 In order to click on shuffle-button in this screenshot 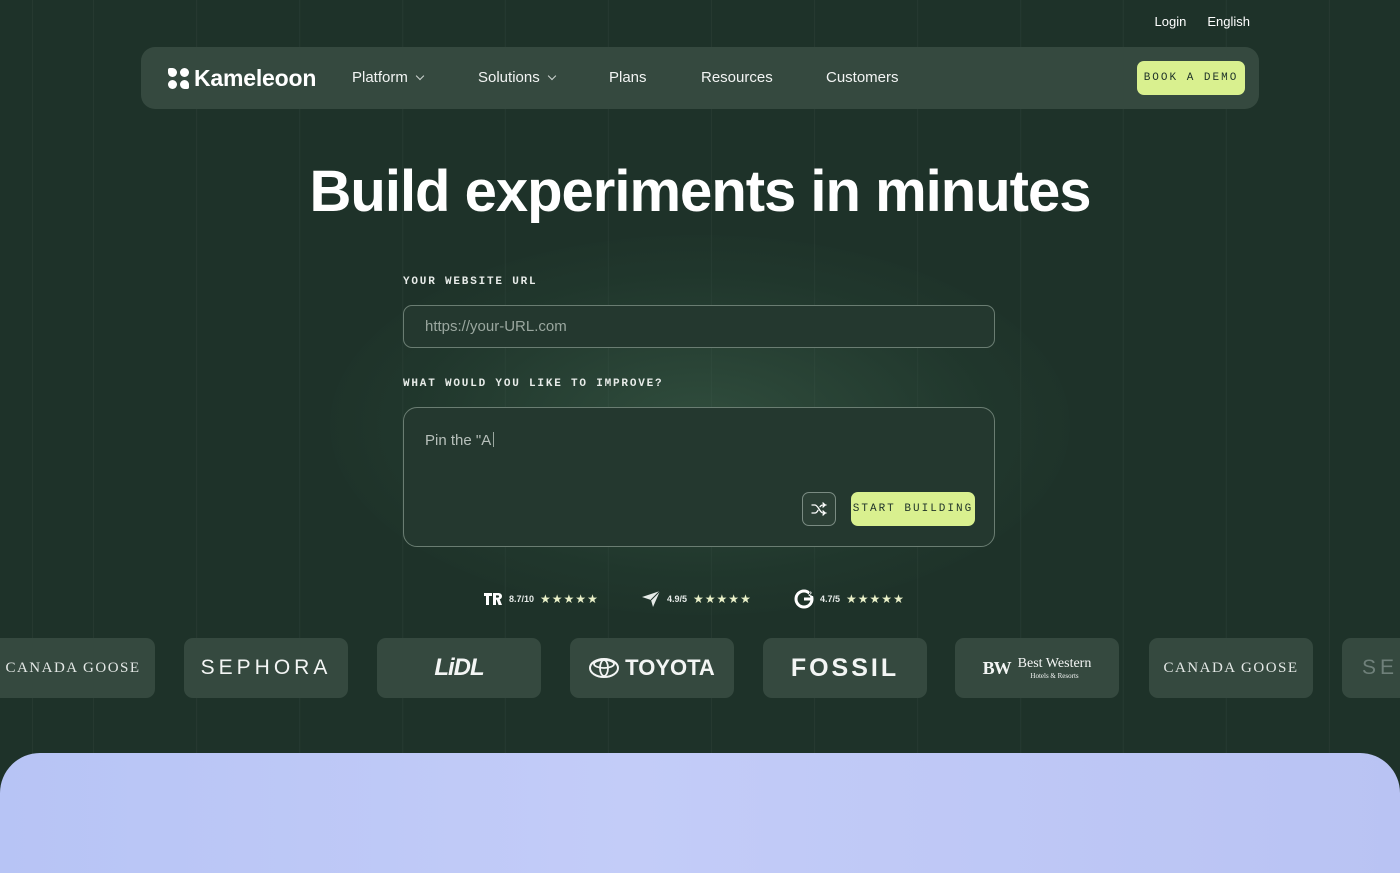, I will do `click(819, 509)`.